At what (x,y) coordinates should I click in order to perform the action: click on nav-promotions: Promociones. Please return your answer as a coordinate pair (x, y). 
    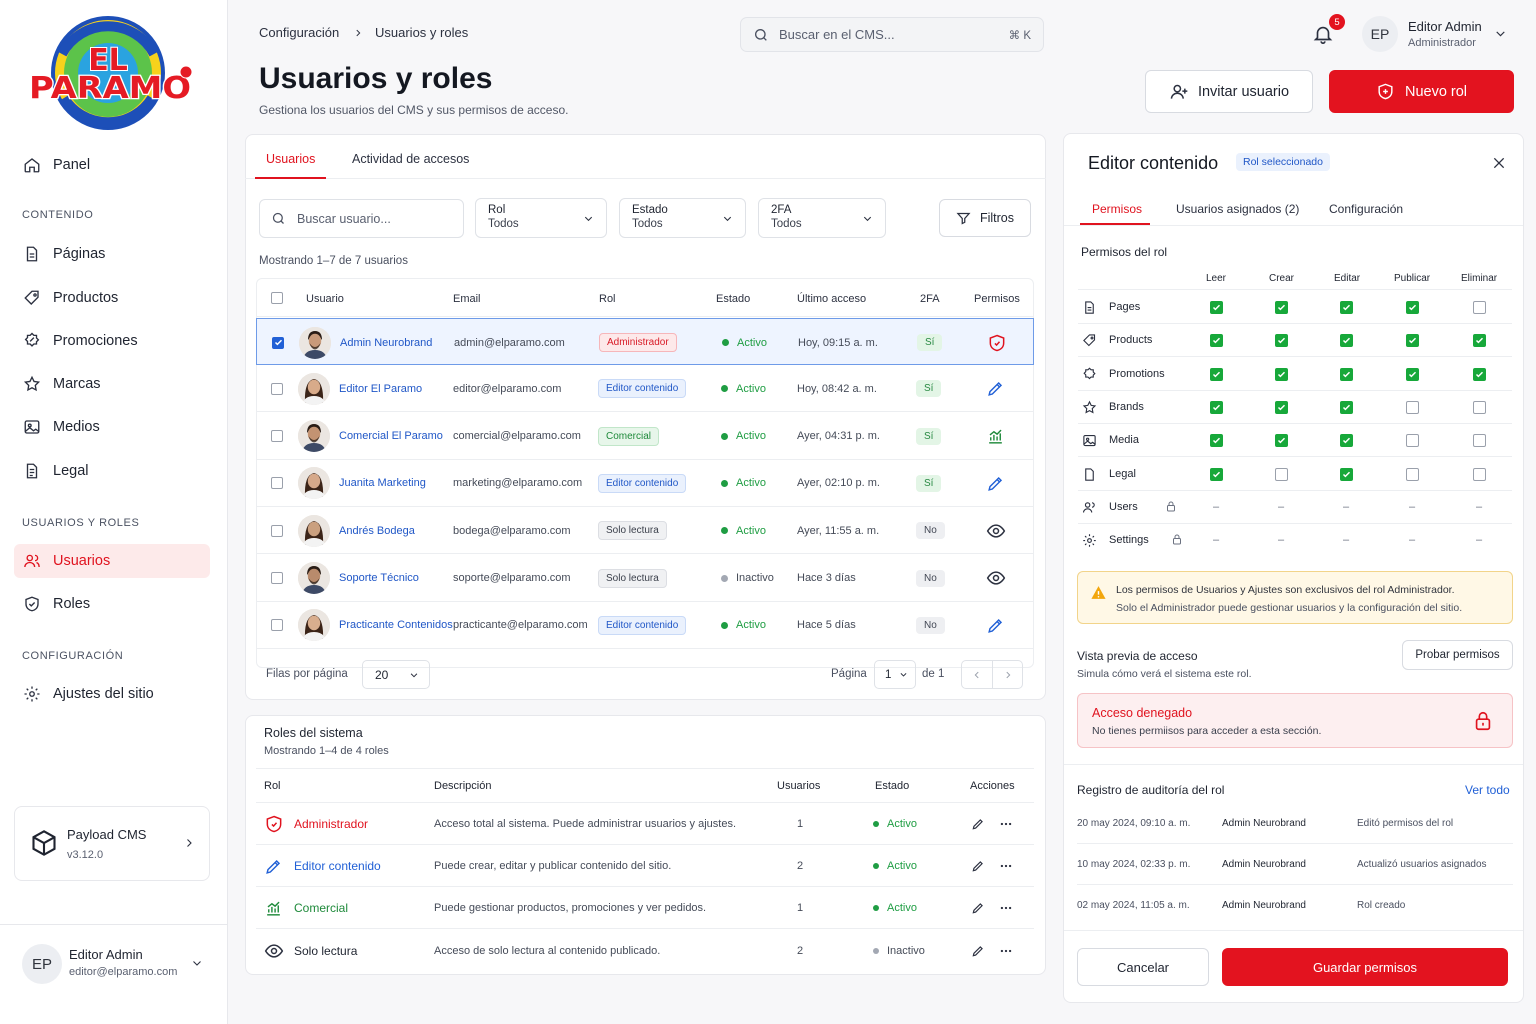
    Looking at the image, I should click on (112, 341).